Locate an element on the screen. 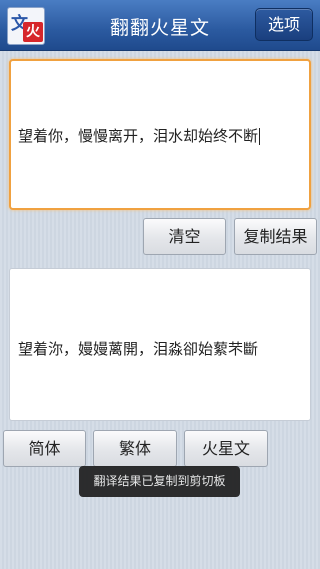 Image resolution: width=320 pixels, height=569 pixels. martian-text-button: 火星文 is located at coordinates (226, 448).